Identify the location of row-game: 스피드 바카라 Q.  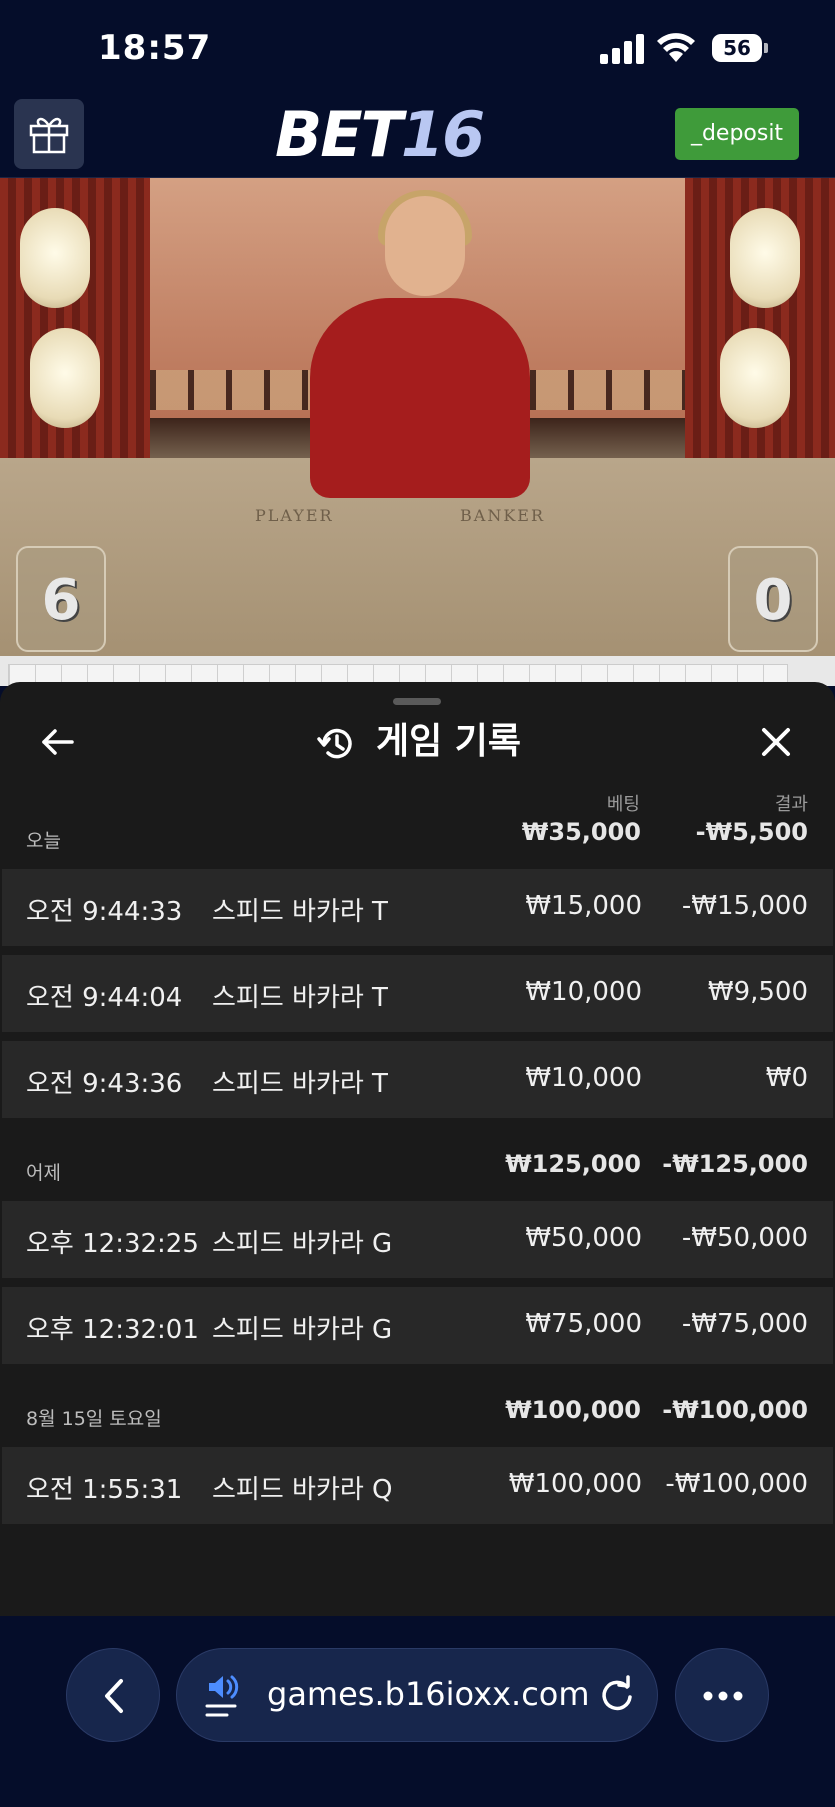
(302, 1490).